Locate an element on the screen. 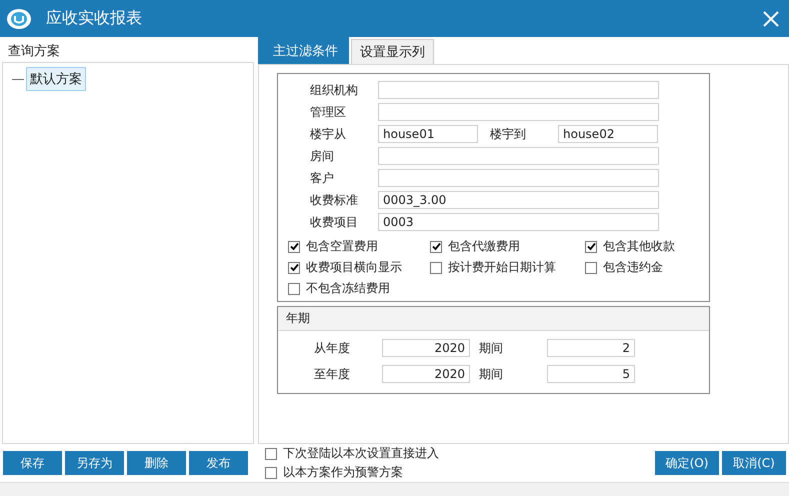  option-checkbox: 包含代缴费用 is located at coordinates (507, 246).